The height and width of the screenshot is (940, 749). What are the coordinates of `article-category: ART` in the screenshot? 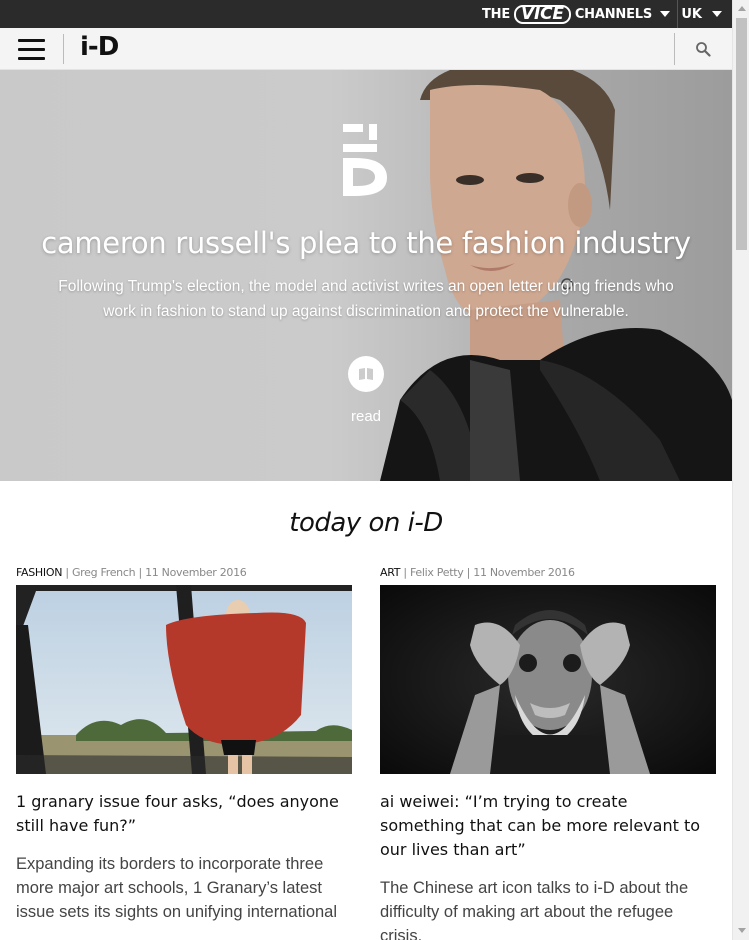 It's located at (390, 572).